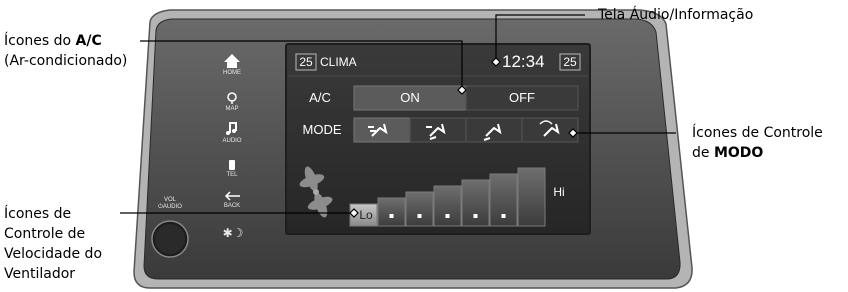 Image resolution: width=848 pixels, height=292 pixels. What do you see at coordinates (38, 214) in the screenshot?
I see `fan-icons-callout-1: Ícones de` at bounding box center [38, 214].